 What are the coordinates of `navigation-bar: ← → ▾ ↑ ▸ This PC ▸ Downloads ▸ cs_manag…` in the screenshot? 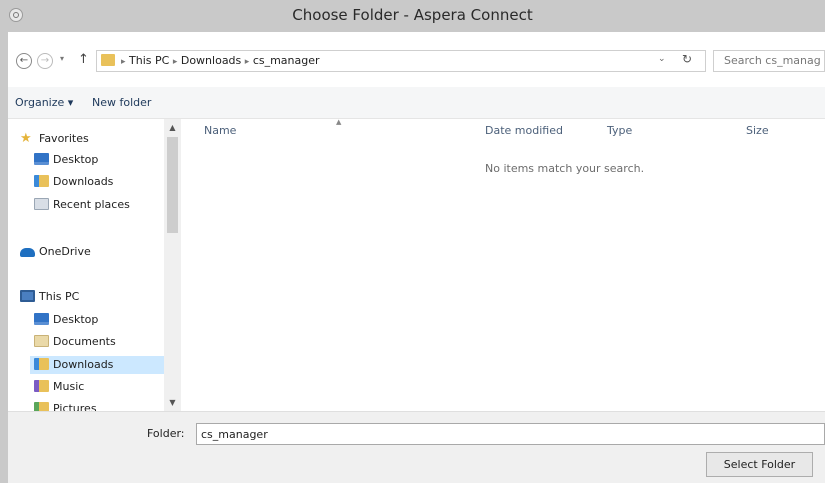 It's located at (416, 59).